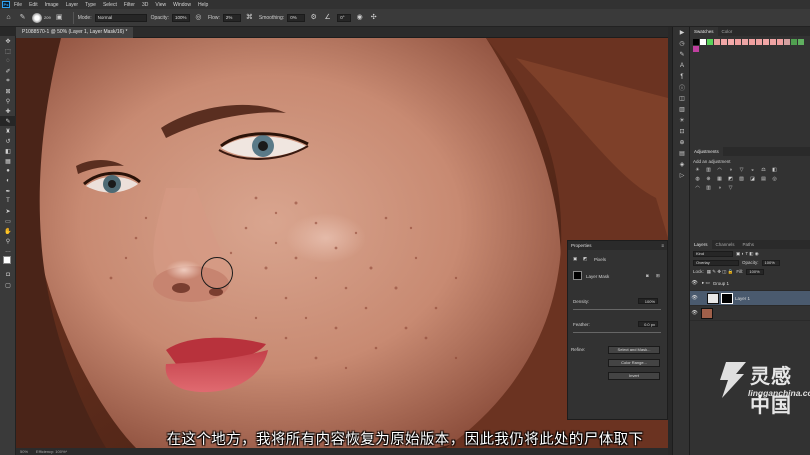 Image resolution: width=810 pixels, height=455 pixels. I want to click on hue-icon: ◒, so click(752, 170).